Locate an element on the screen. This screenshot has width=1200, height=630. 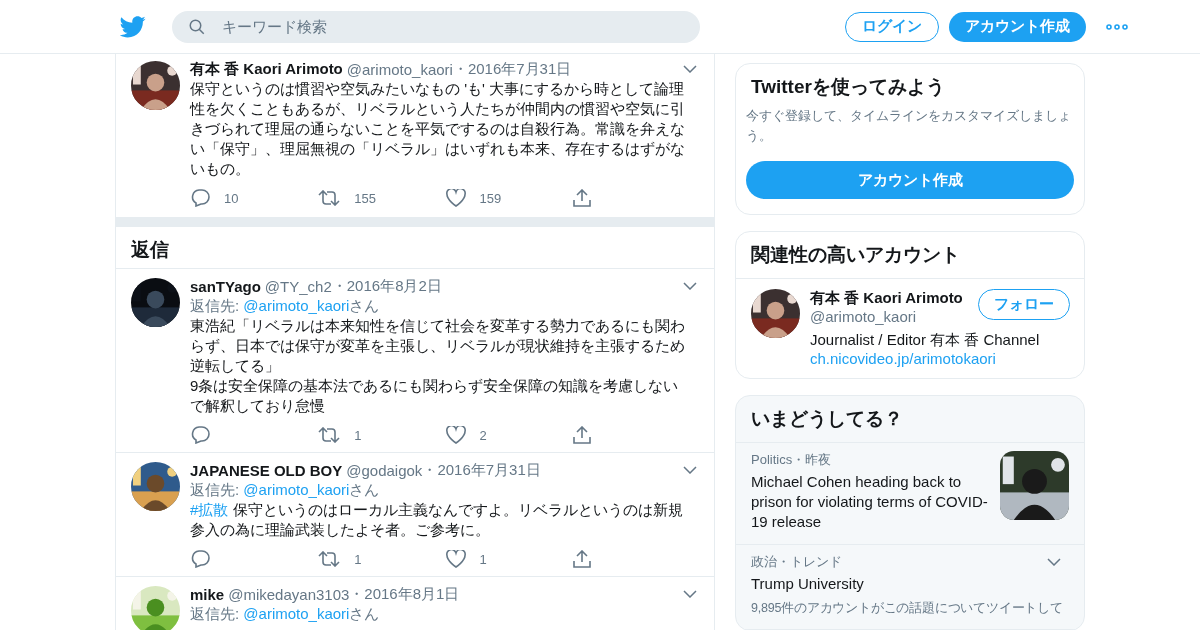
bird-icon is located at coordinates (133, 26).